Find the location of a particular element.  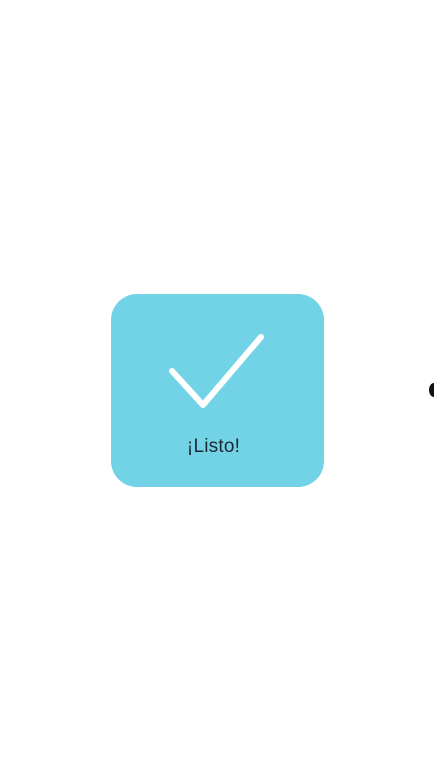

partial-offscreen-glyph is located at coordinates (431, 390).